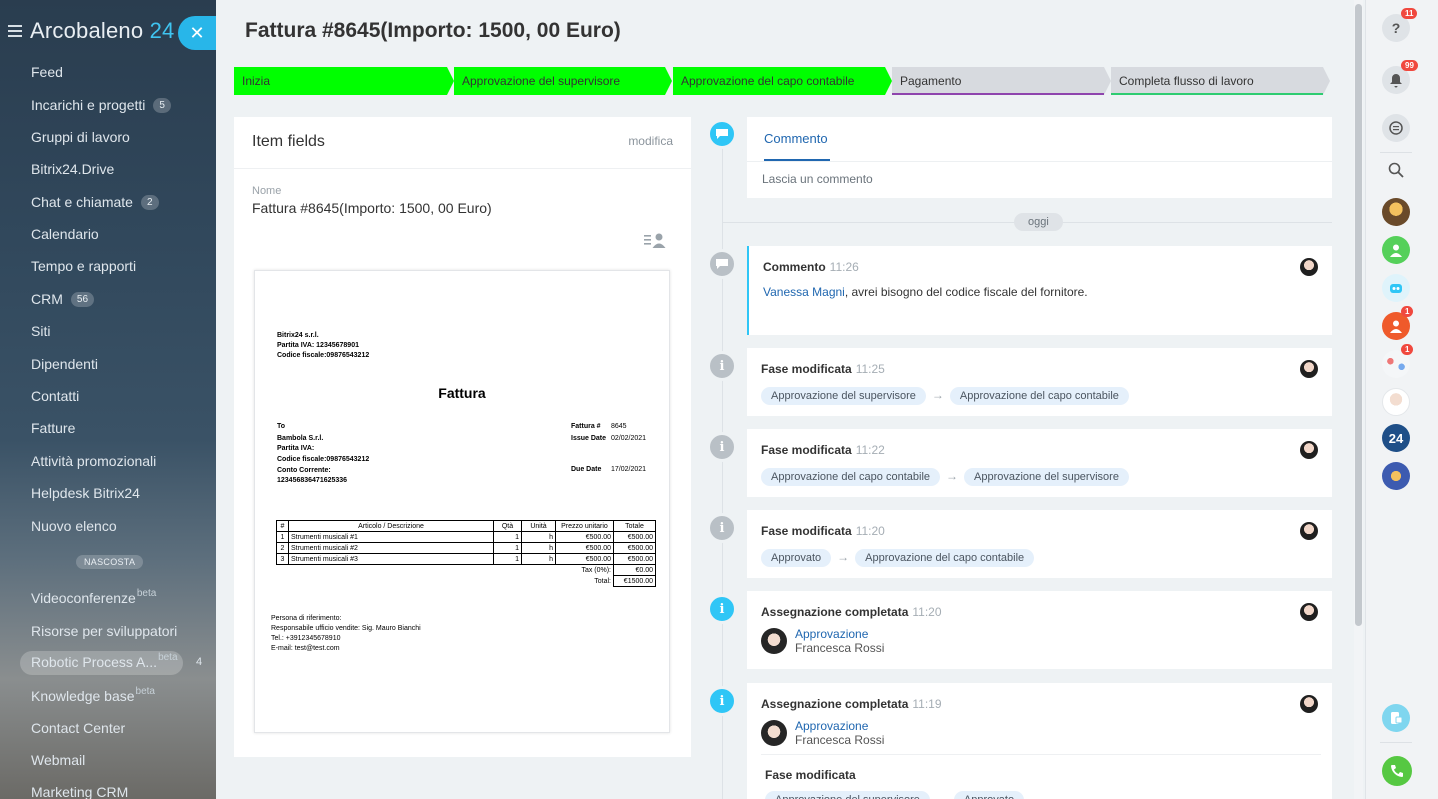  What do you see at coordinates (93, 461) in the screenshot?
I see `sidebar-item-promotions: Attività promozionali` at bounding box center [93, 461].